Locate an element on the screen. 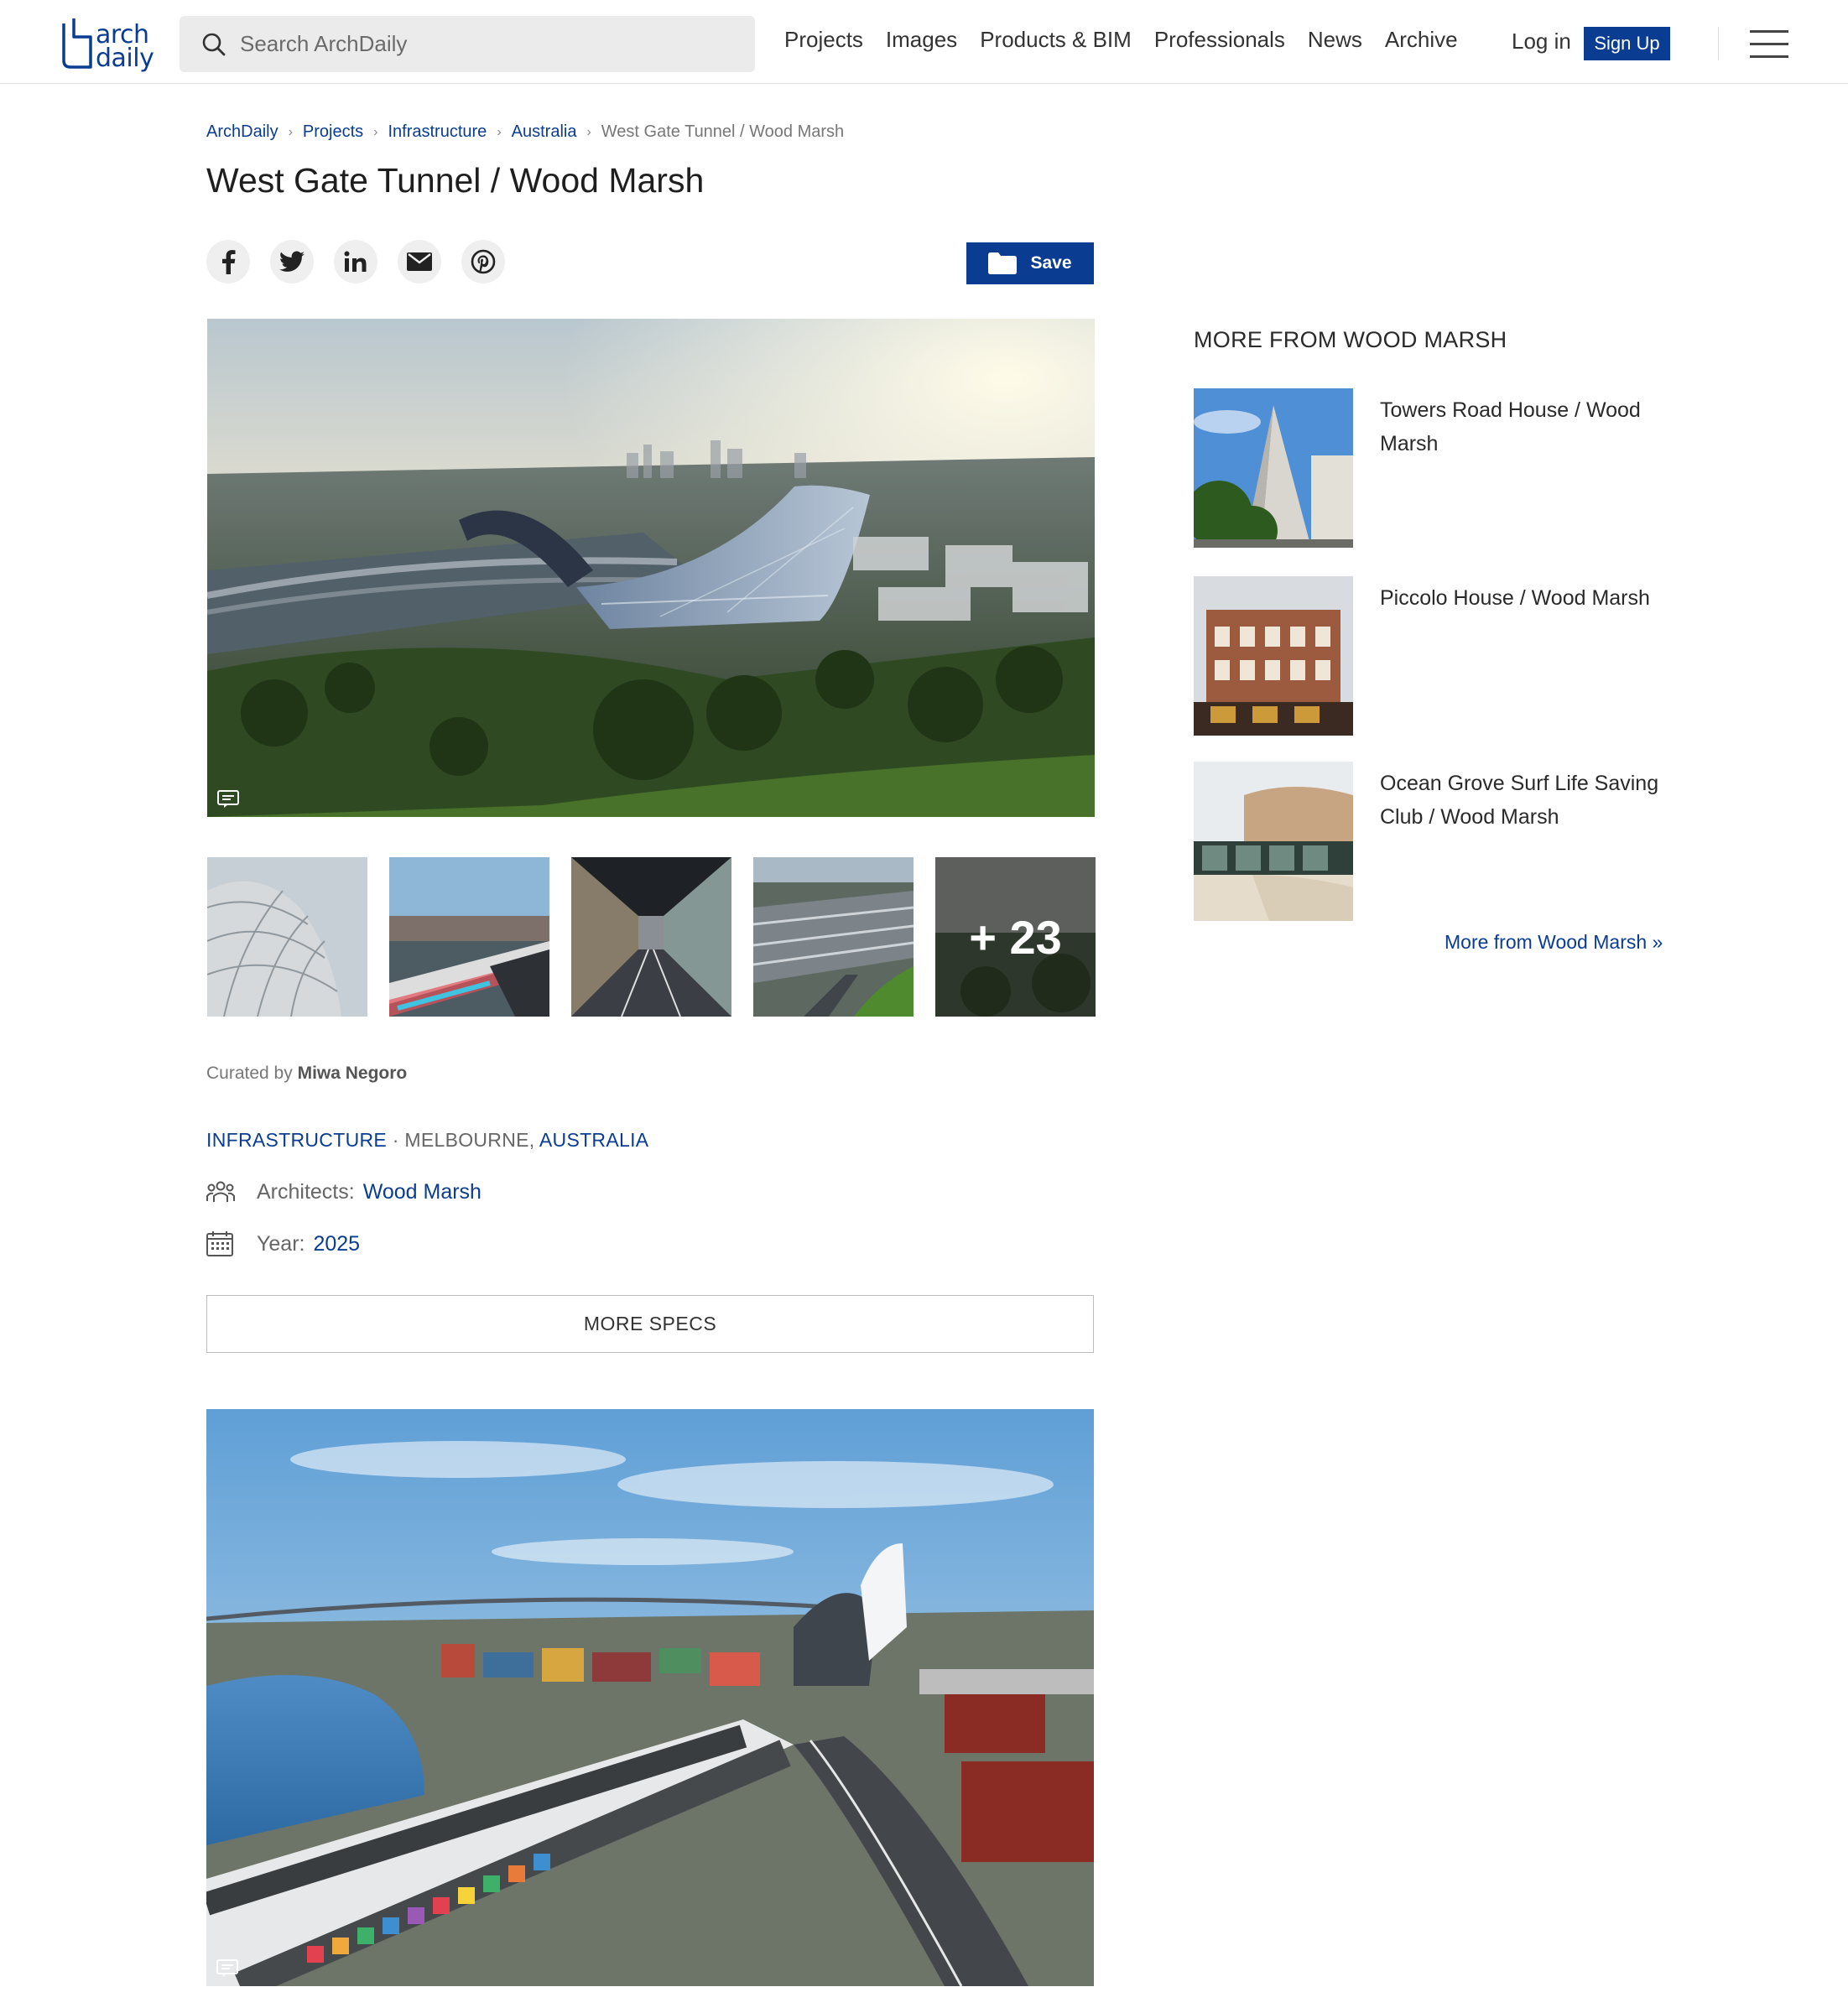  header-divider is located at coordinates (1718, 43).